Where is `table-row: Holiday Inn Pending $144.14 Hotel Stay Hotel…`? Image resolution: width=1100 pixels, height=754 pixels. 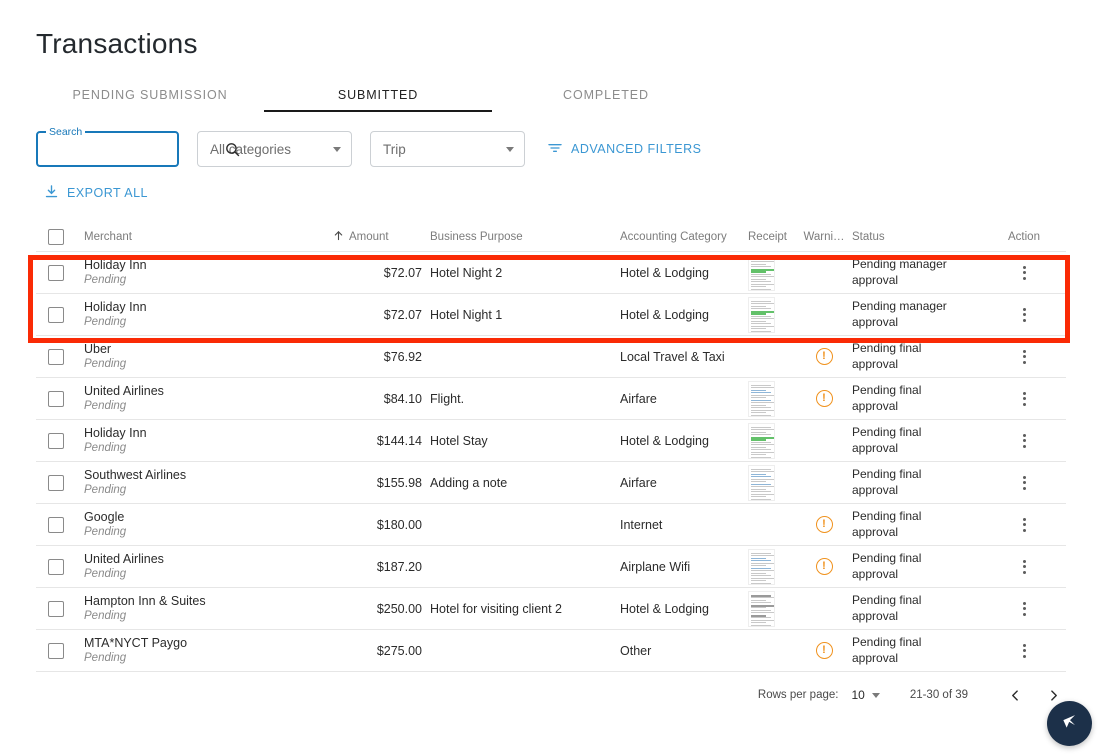 table-row: Holiday Inn Pending $144.14 Hotel Stay Hotel… is located at coordinates (551, 441).